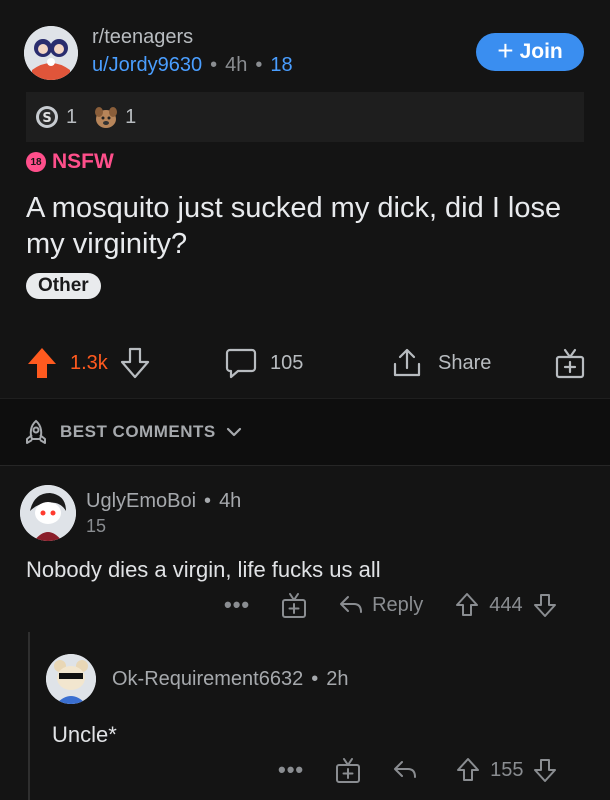 The image size is (610, 800). I want to click on comment-header: UglyEmoBoi • 4h, so click(163, 501).